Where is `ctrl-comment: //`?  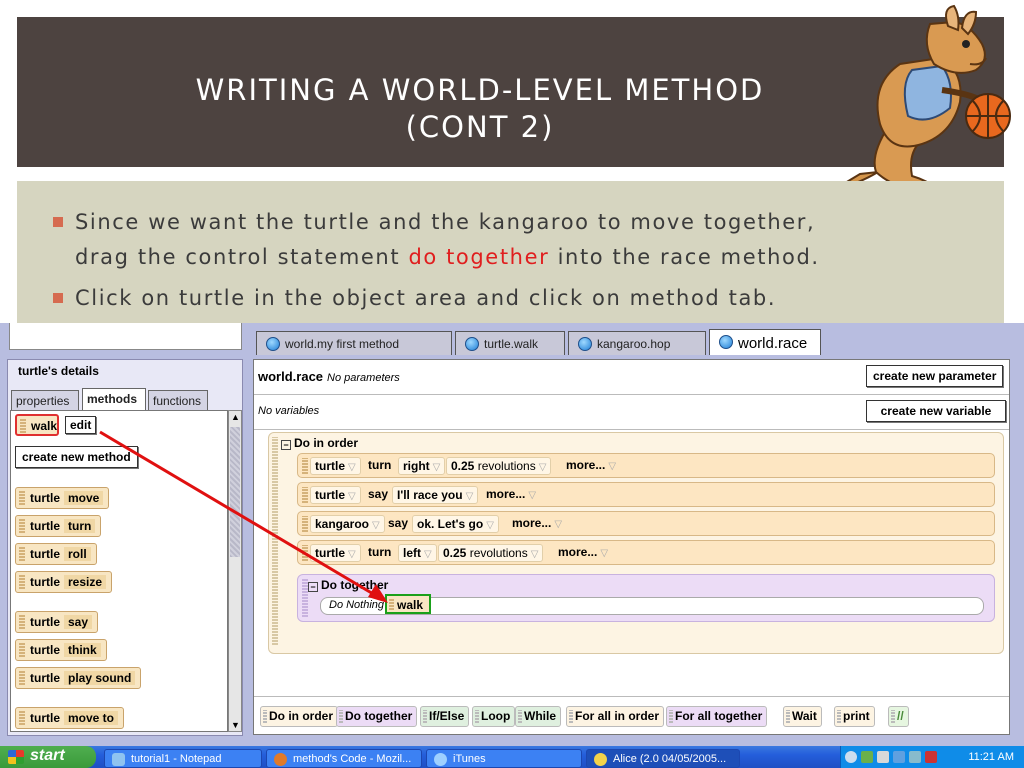 ctrl-comment: // is located at coordinates (898, 716).